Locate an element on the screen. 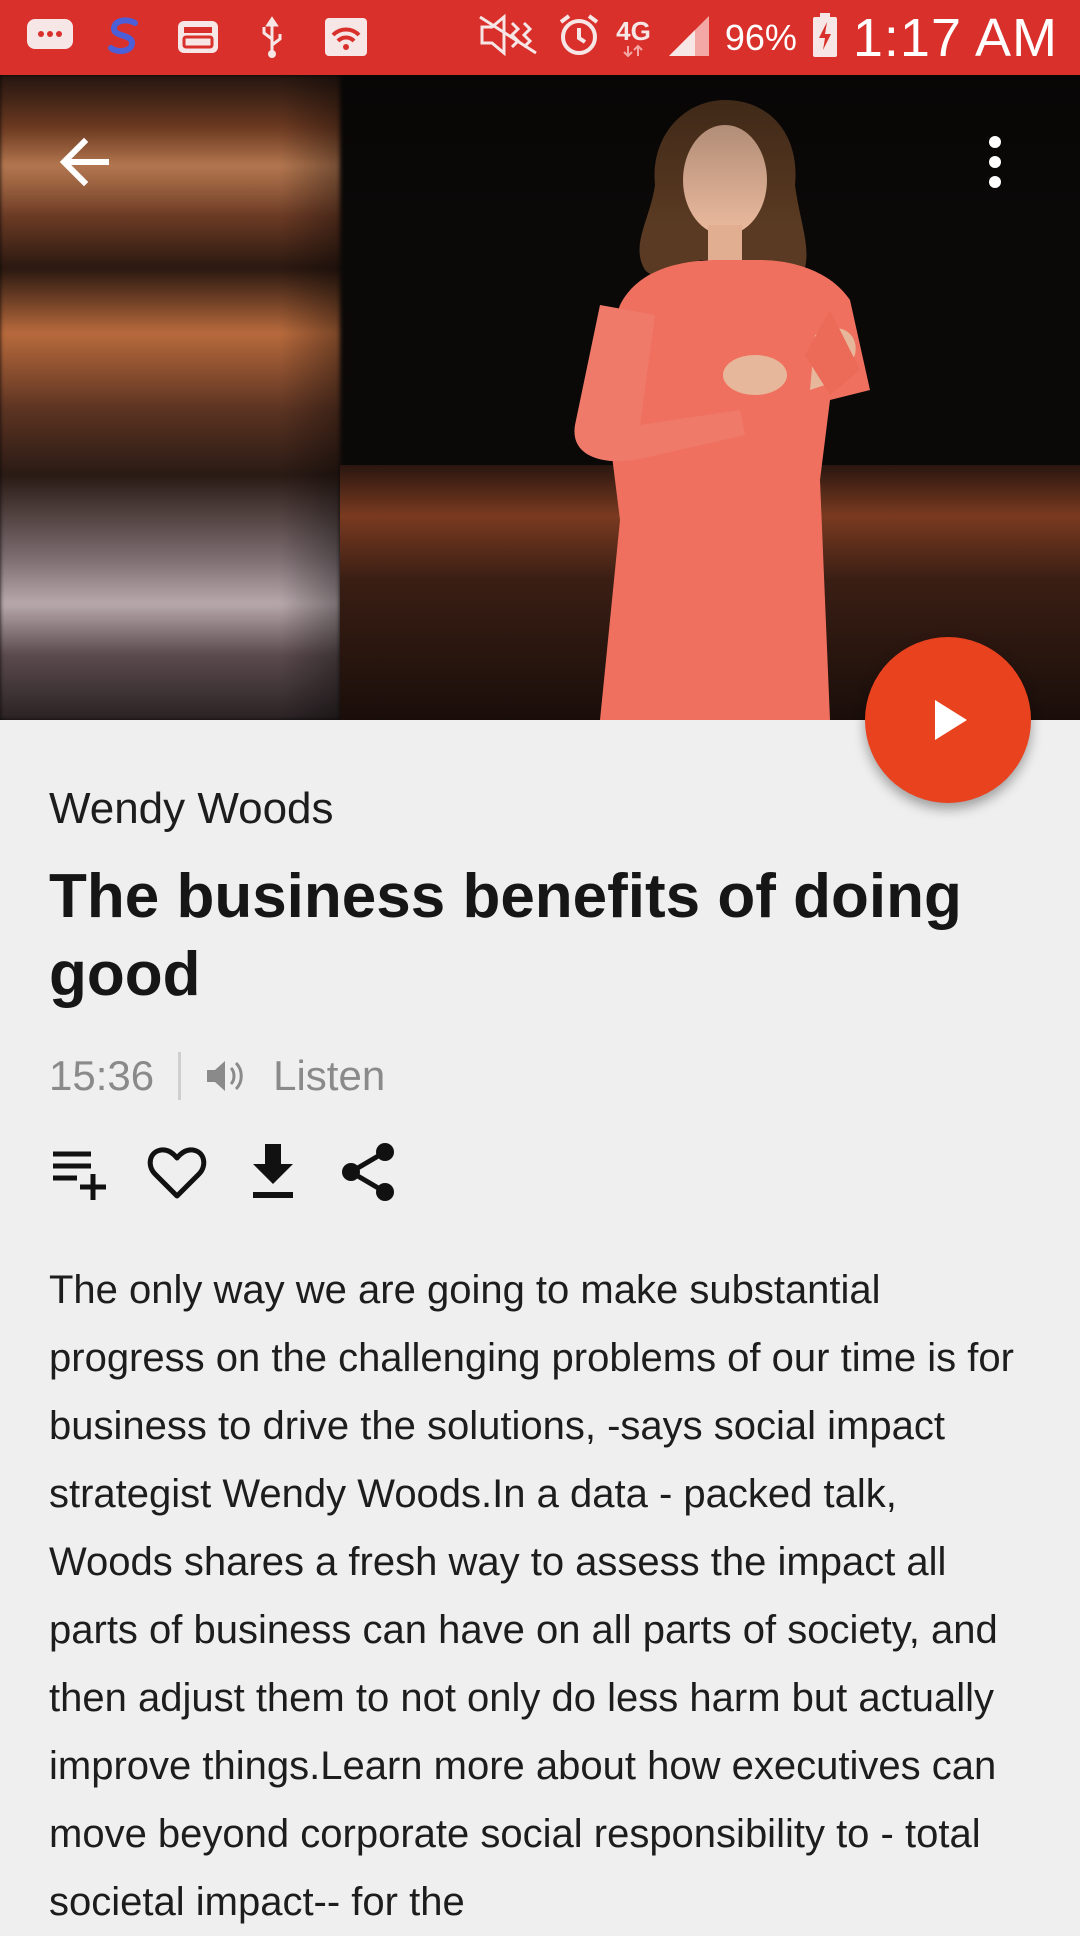 The height and width of the screenshot is (1936, 1080). network-4g-icon: 4G is located at coordinates (633, 38).